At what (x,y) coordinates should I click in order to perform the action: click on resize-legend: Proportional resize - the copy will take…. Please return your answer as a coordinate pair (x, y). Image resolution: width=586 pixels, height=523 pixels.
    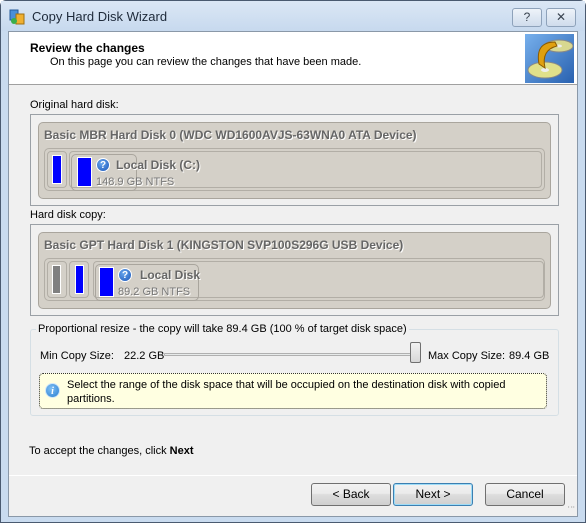
    Looking at the image, I should click on (222, 329).